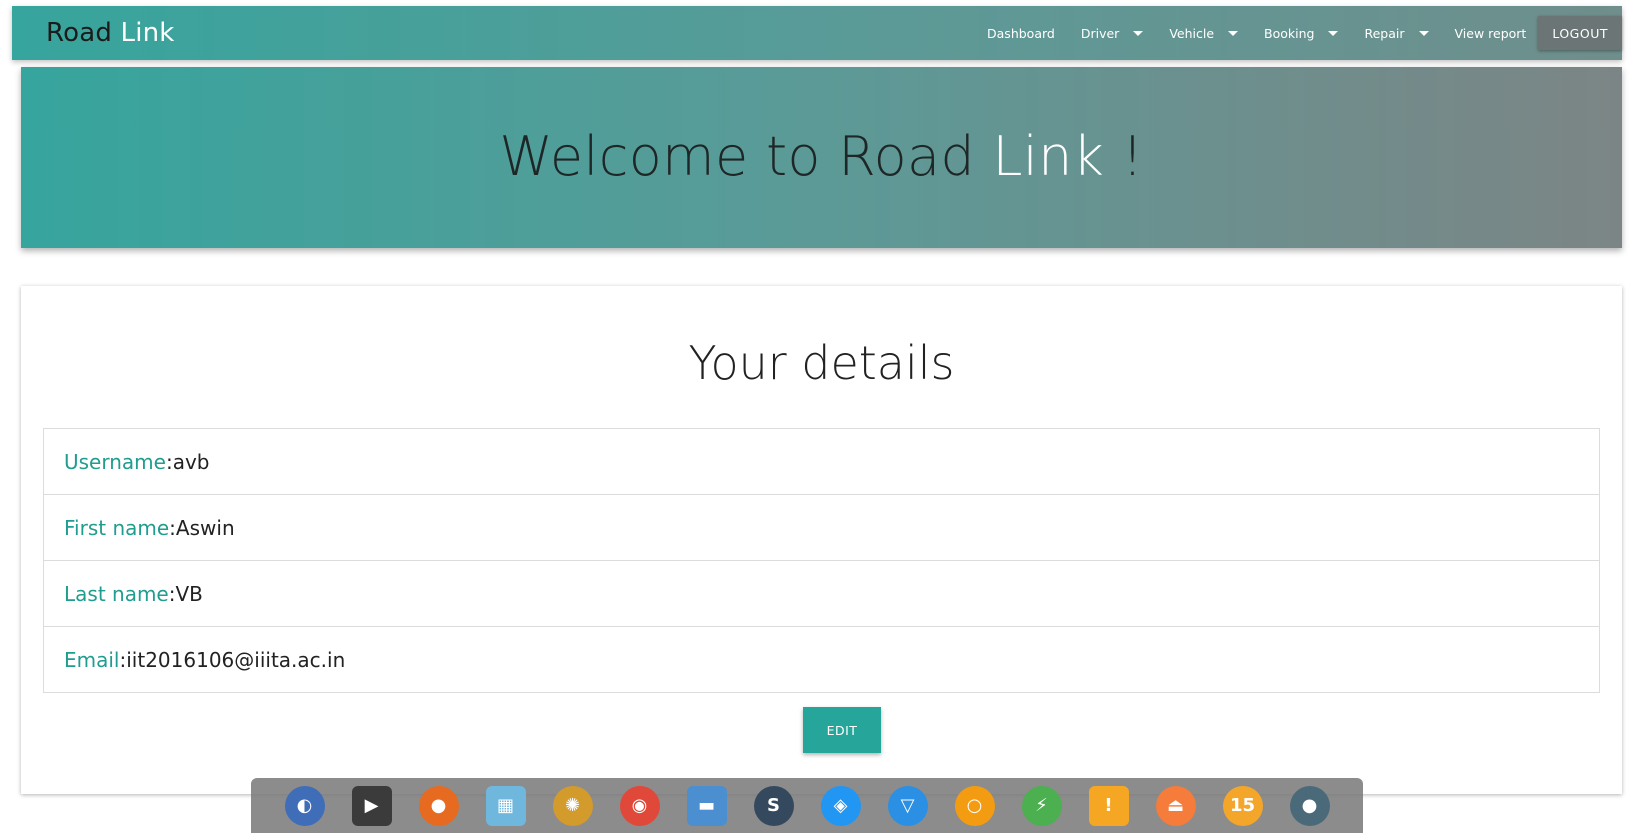  What do you see at coordinates (117, 527) in the screenshot?
I see `first-name-label: First name` at bounding box center [117, 527].